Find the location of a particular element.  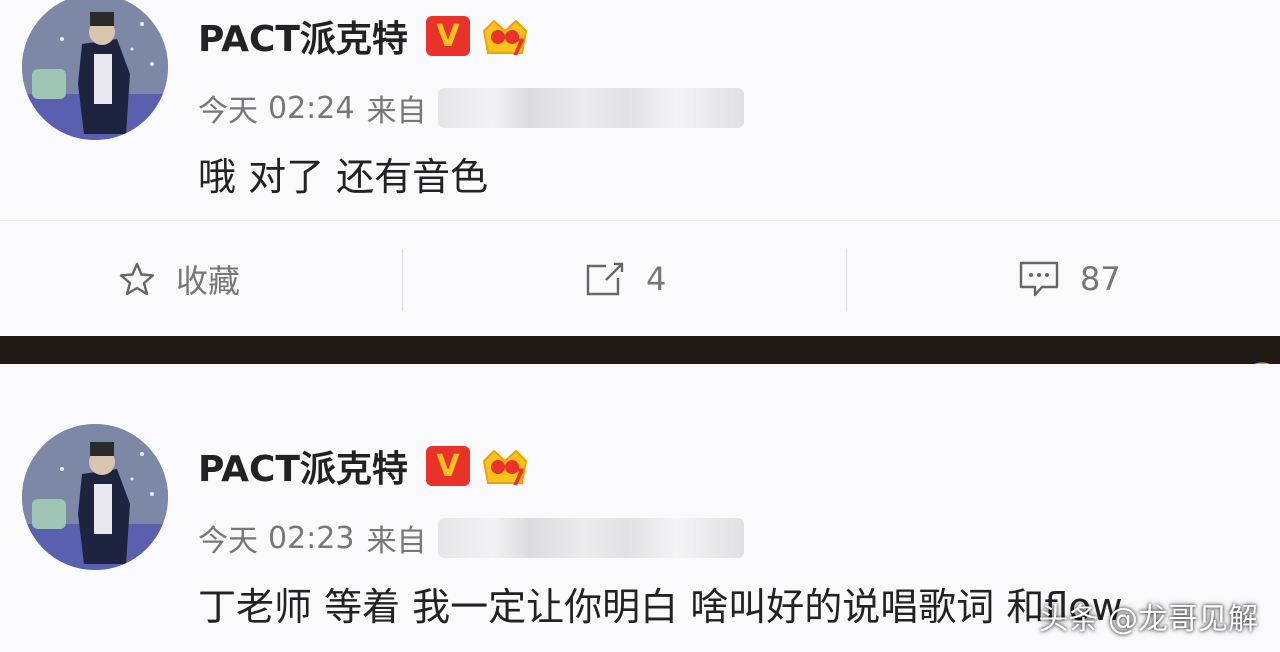

post-time: 02:24 is located at coordinates (311, 108).